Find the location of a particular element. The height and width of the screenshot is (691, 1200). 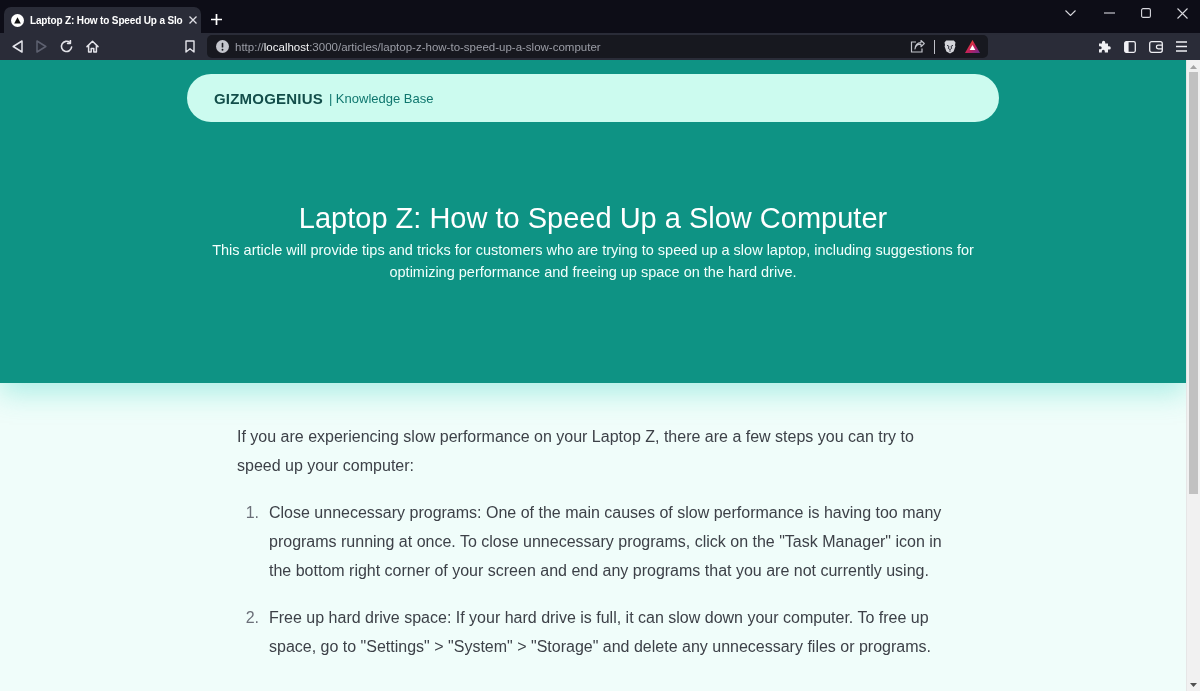

address-bar: http://localhost:3000/articles/laptop-z-how-to-speed-up-a-slow-computer is located at coordinates (597, 46).